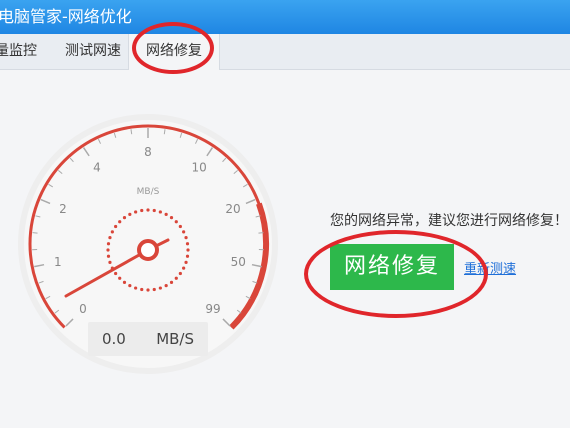 The image size is (570, 428). What do you see at coordinates (212, 309) in the screenshot?
I see `gauge-tick-label: 99` at bounding box center [212, 309].